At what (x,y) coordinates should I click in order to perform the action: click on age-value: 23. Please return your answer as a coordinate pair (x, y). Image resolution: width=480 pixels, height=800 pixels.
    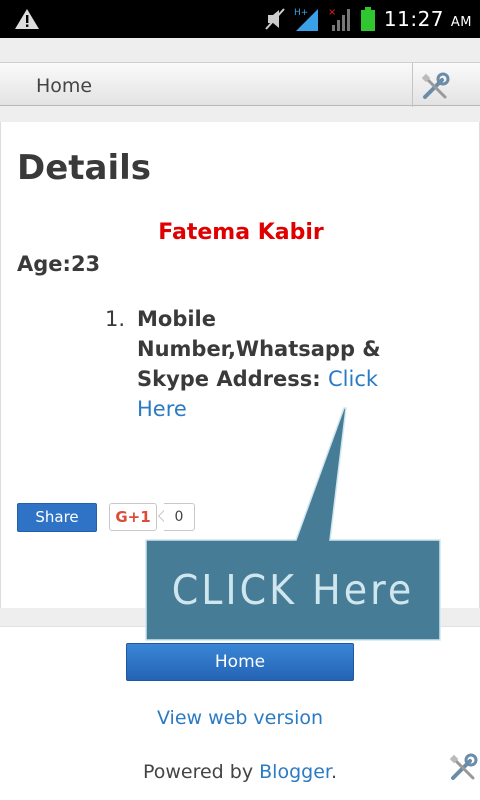
    Looking at the image, I should click on (85, 264).